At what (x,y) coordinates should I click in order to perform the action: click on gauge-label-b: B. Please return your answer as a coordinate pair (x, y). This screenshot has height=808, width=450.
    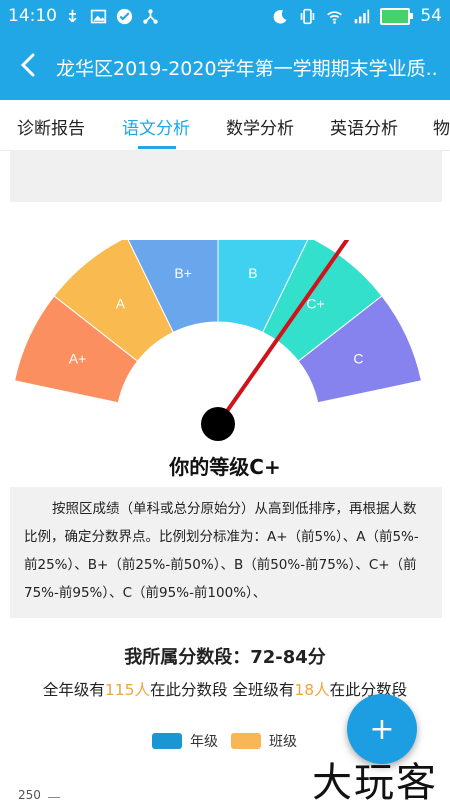
    Looking at the image, I should click on (252, 273).